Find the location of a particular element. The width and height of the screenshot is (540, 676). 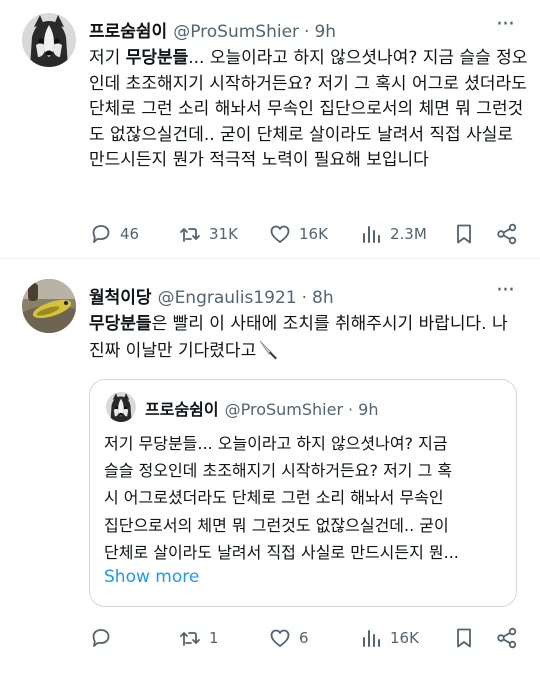

display-name: 월척이당 is located at coordinates (120, 295).